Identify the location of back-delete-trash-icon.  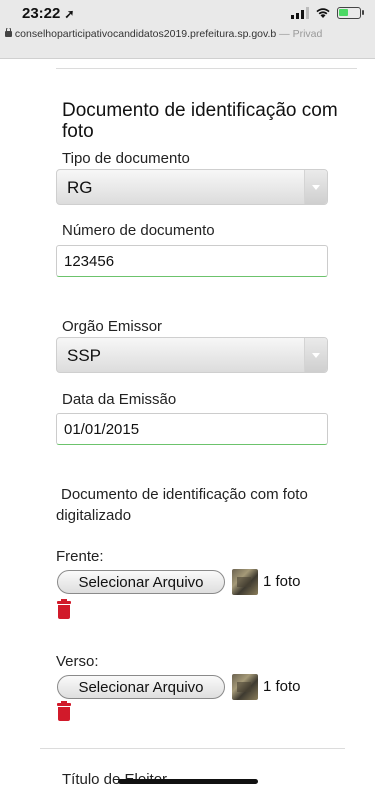
(64, 711).